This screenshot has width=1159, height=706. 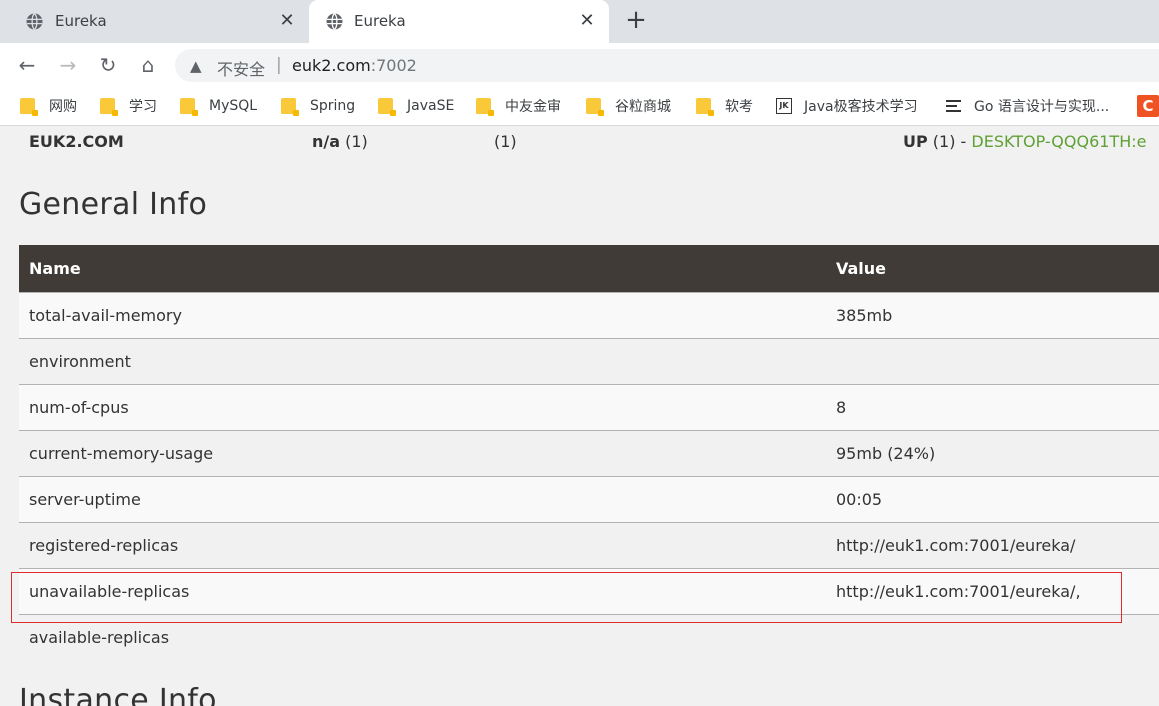 I want to click on bookmark-java-geek: JK Java极客技术学习, so click(x=847, y=106).